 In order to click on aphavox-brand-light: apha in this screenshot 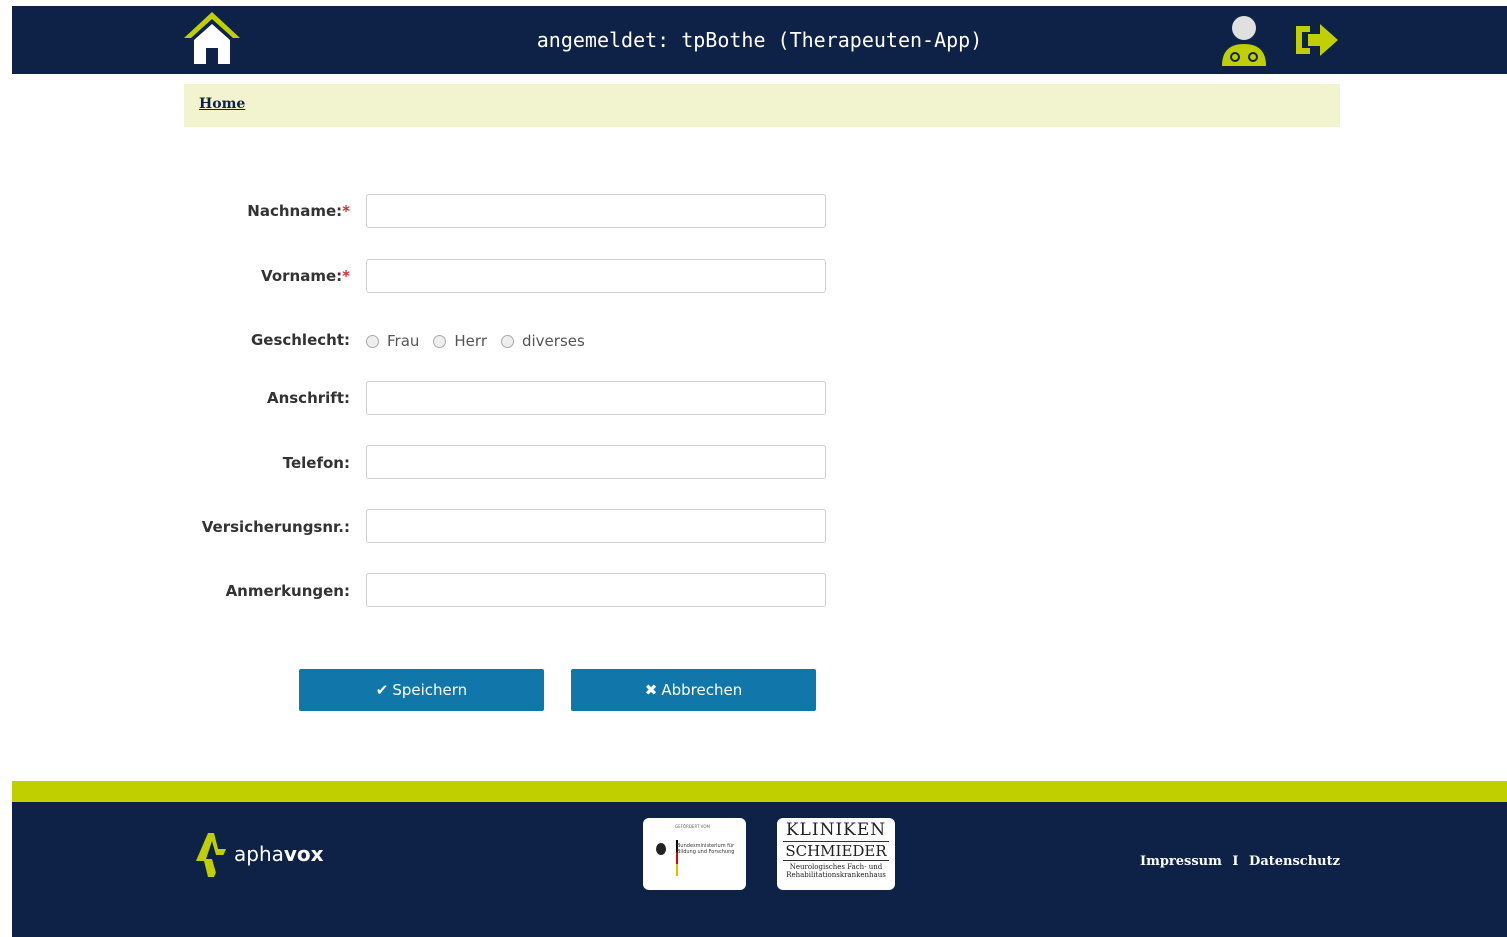, I will do `click(259, 854)`.